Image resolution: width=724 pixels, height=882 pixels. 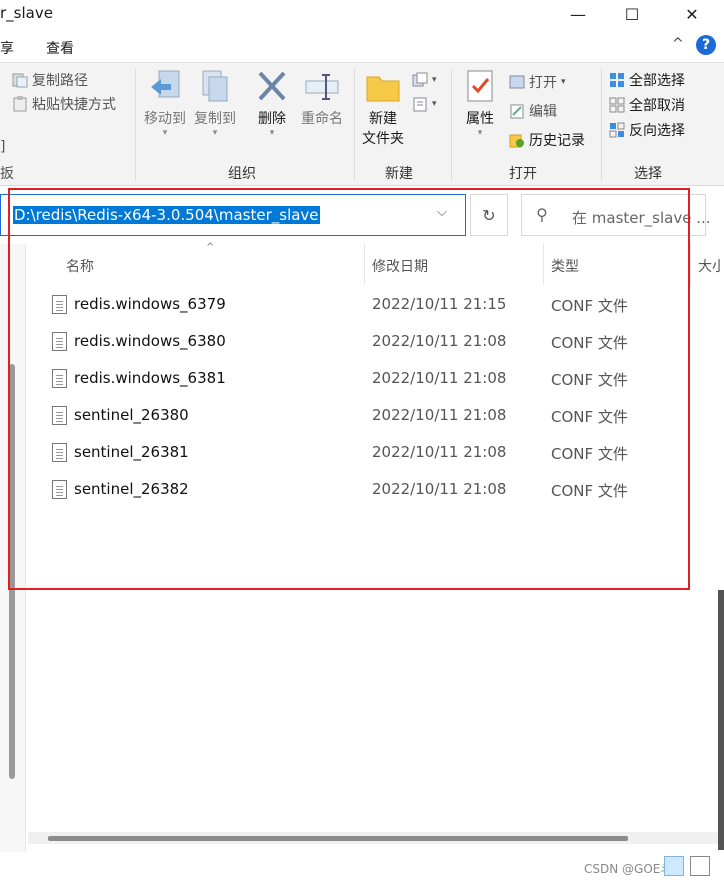 What do you see at coordinates (489, 215) in the screenshot?
I see `refresh-button: ↻` at bounding box center [489, 215].